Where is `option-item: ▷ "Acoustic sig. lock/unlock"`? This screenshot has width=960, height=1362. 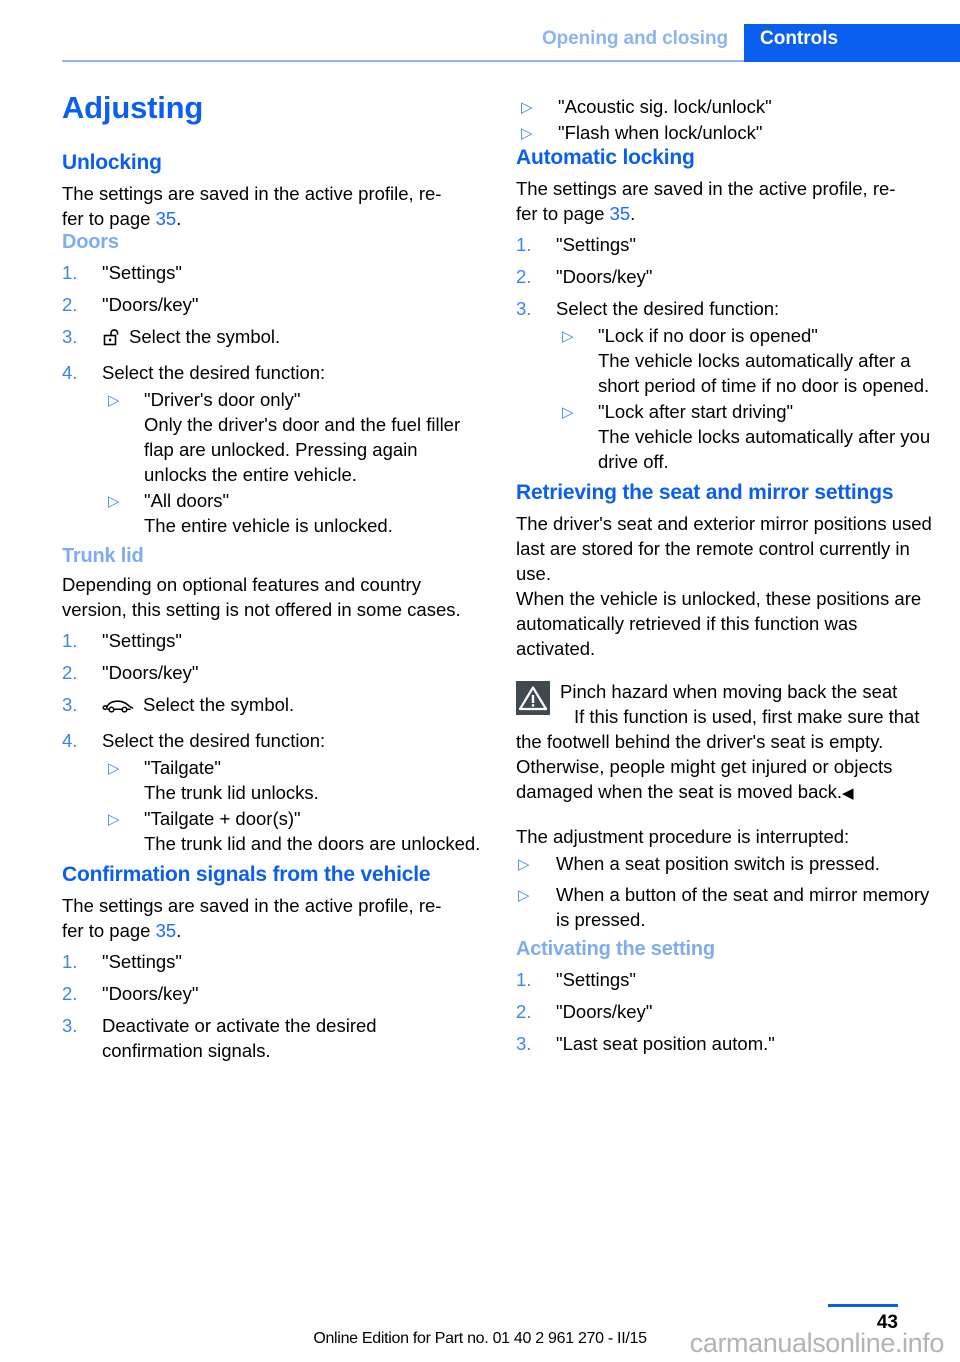
option-item: ▷ "Acoustic sig. lock/unlock" is located at coordinates (726, 106).